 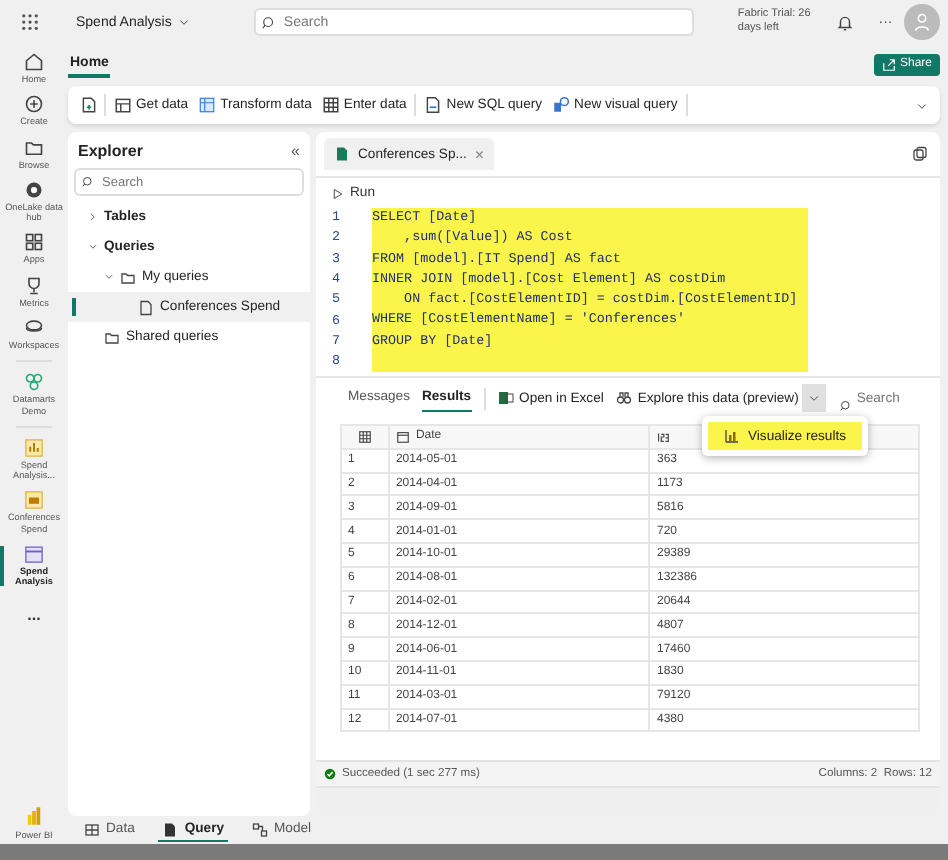 I want to click on visual-query-icon, so click(x=561, y=105).